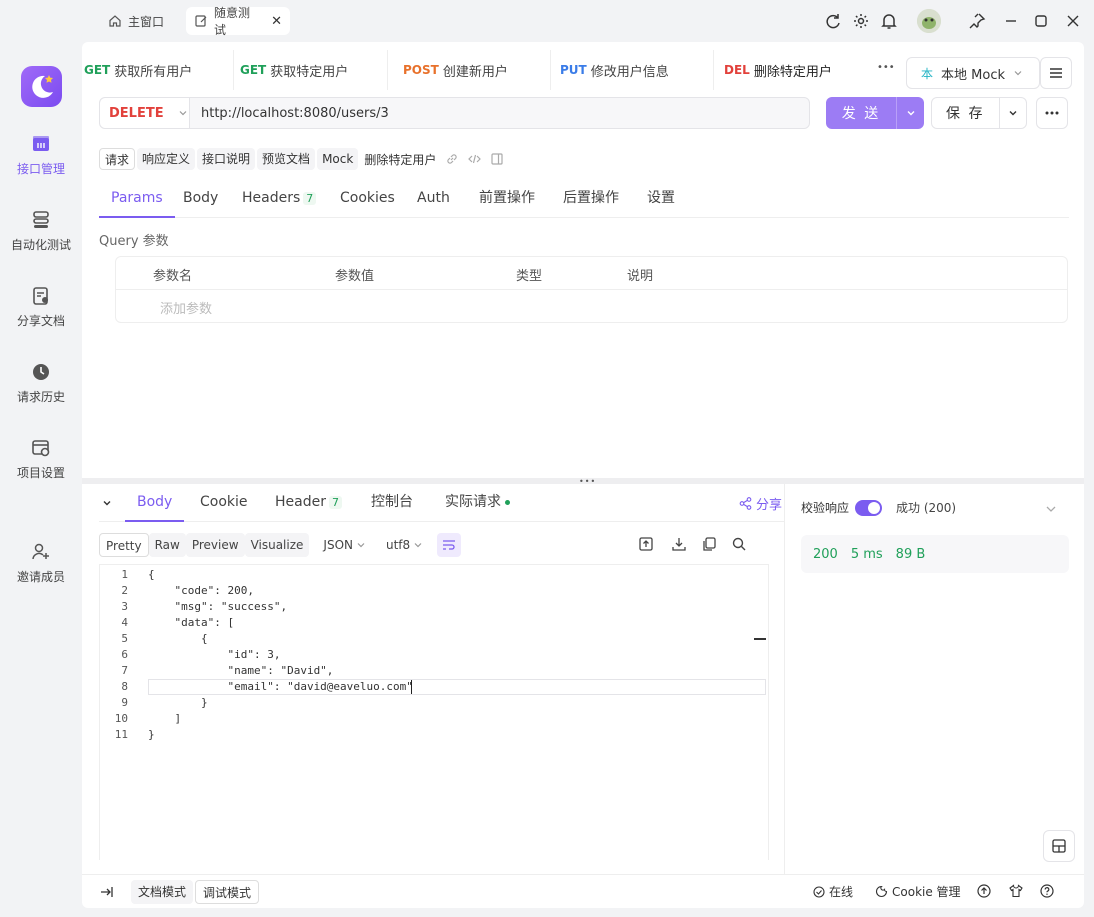 The image size is (1094, 917). I want to click on more-actions-button, so click(1052, 113).